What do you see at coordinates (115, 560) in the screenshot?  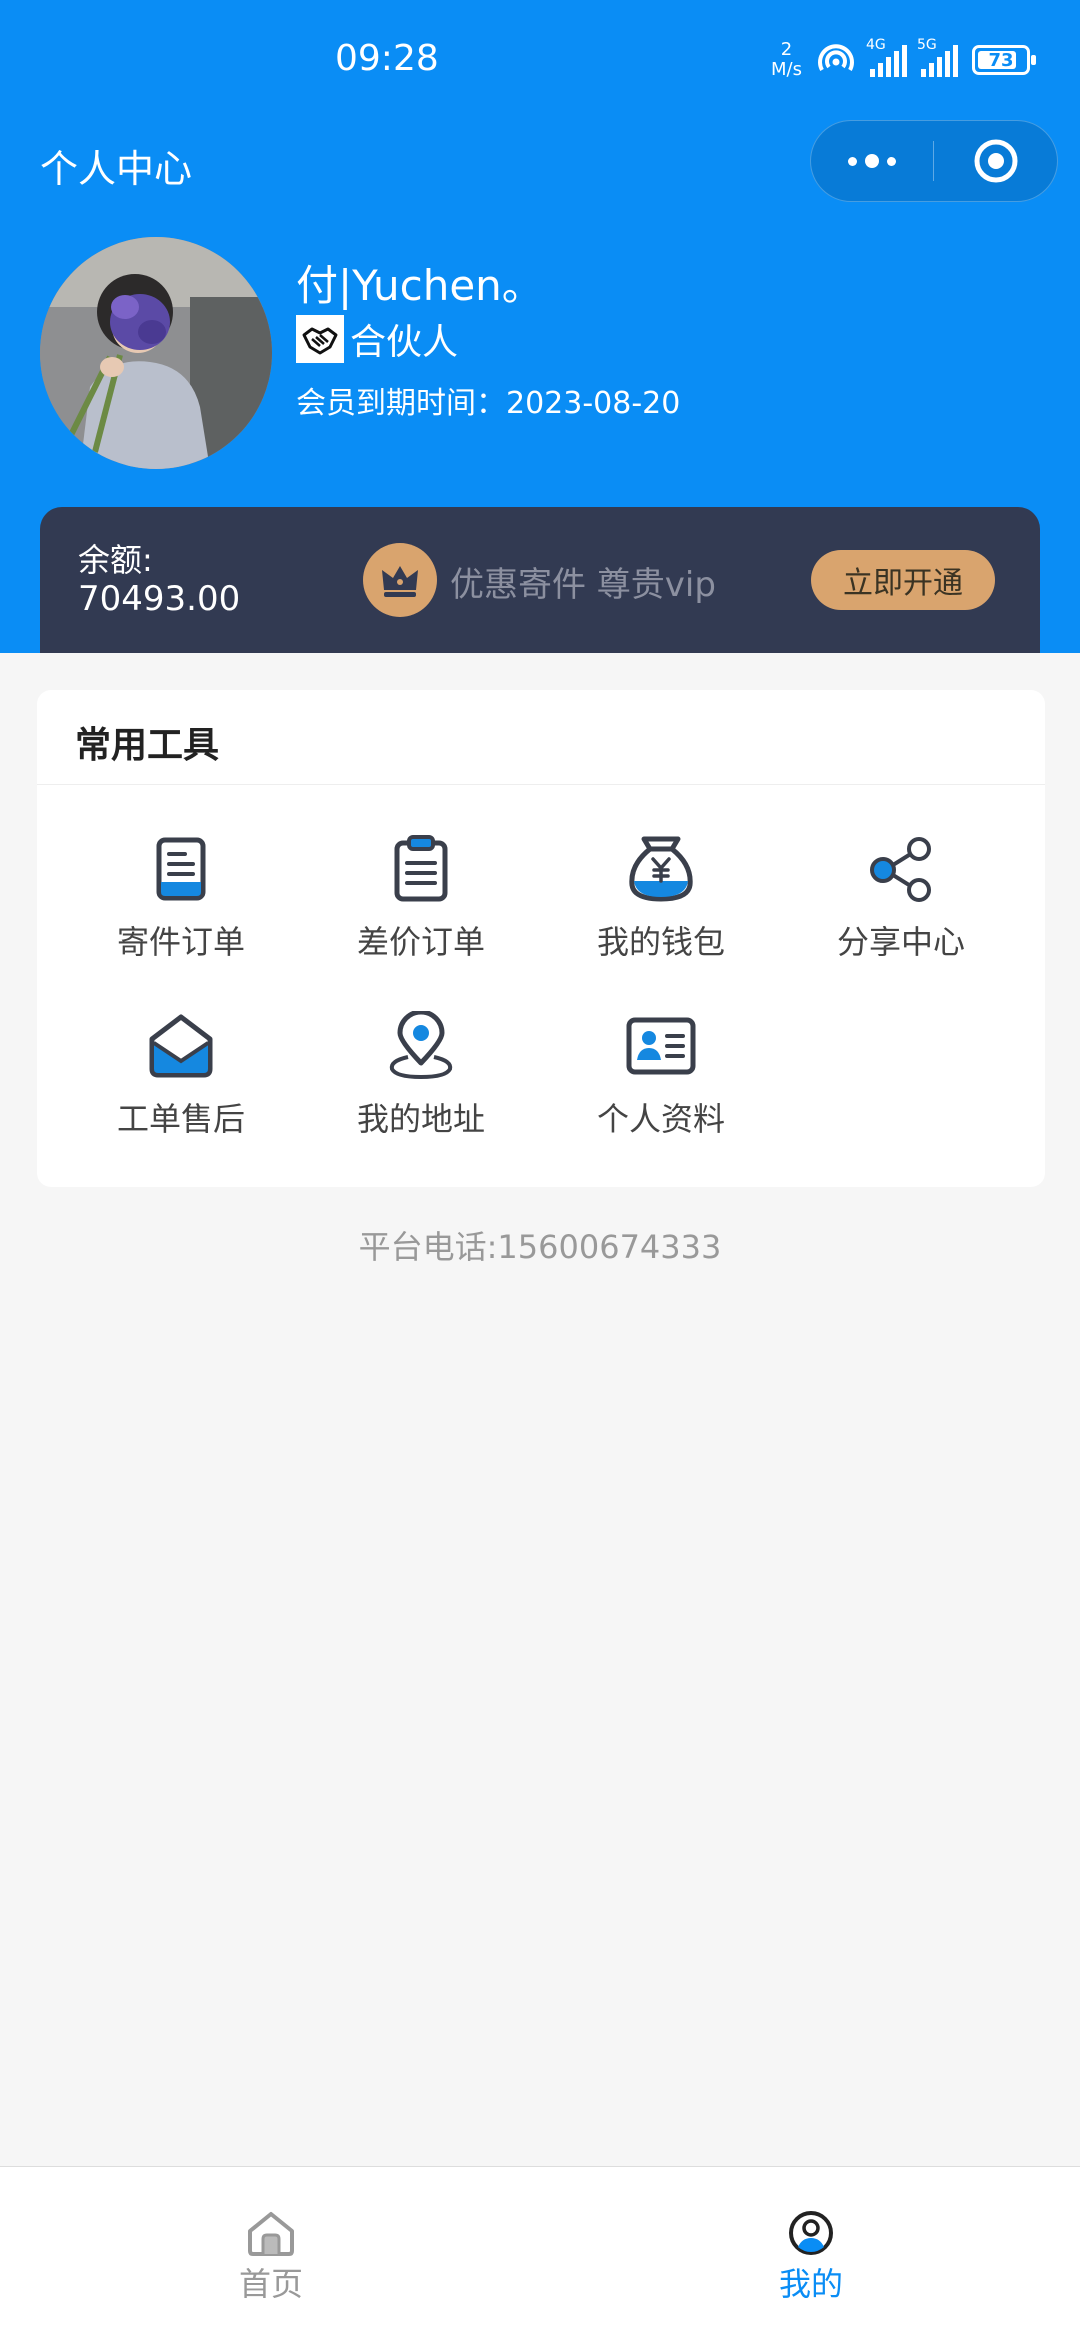 I see `balance-label: 余额:` at bounding box center [115, 560].